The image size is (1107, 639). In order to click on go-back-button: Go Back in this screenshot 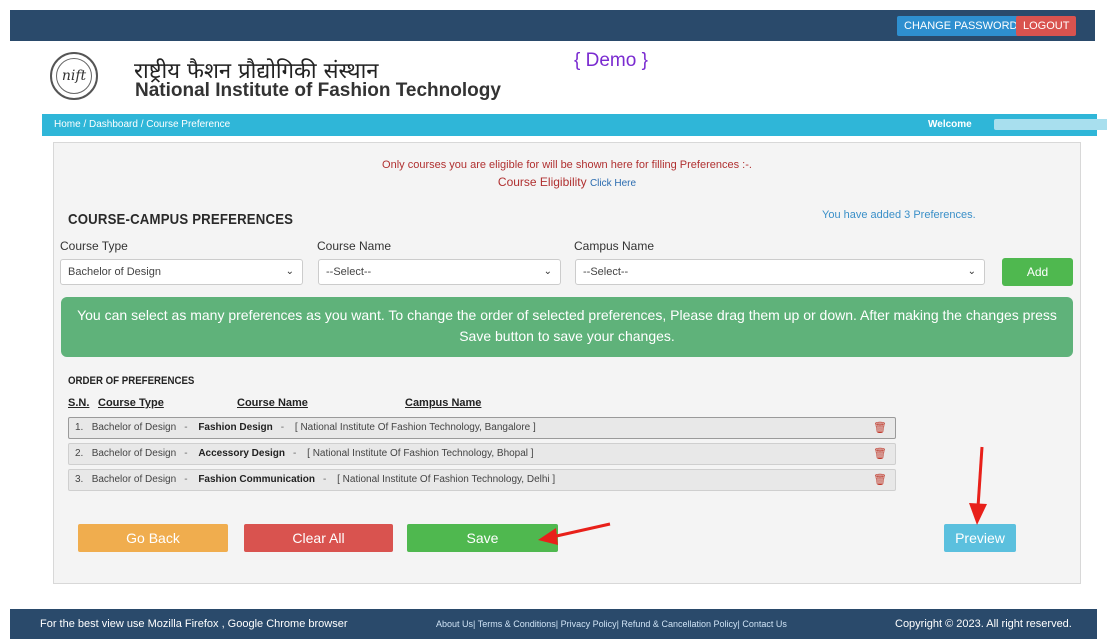, I will do `click(153, 538)`.